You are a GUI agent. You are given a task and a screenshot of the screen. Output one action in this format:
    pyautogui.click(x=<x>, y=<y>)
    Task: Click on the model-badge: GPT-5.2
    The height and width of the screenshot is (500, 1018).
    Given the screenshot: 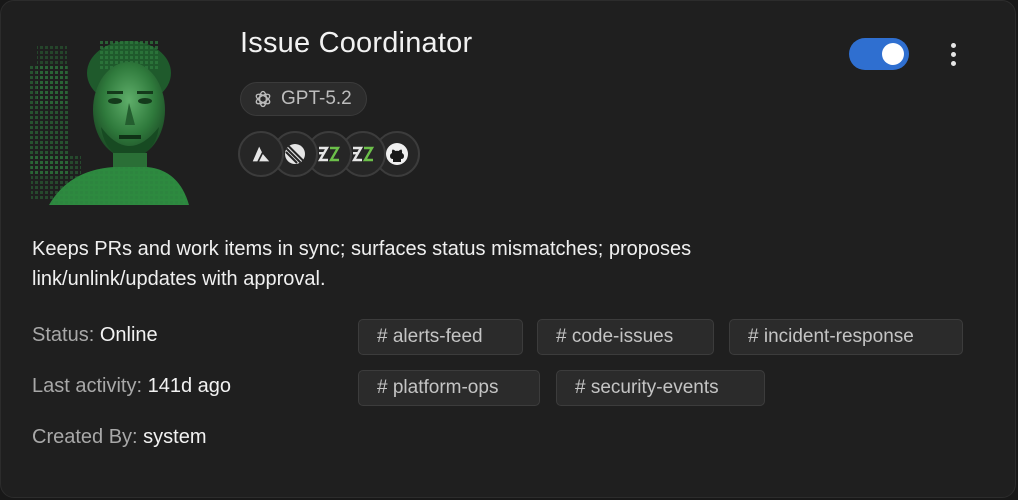 What is the action you would take?
    pyautogui.click(x=303, y=99)
    